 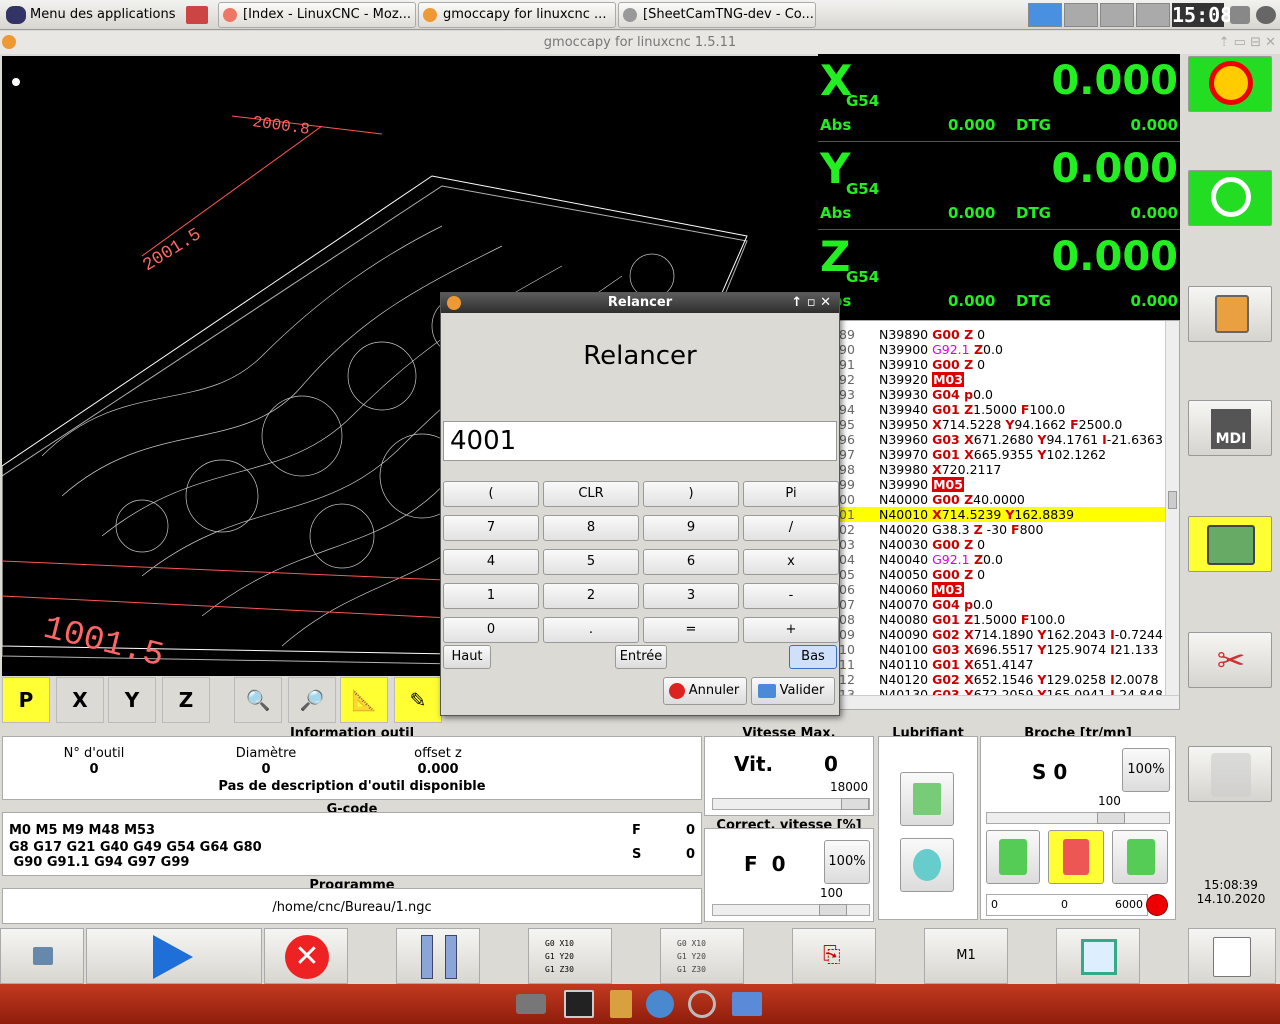 What do you see at coordinates (791, 562) in the screenshot?
I see `keypad-key: x` at bounding box center [791, 562].